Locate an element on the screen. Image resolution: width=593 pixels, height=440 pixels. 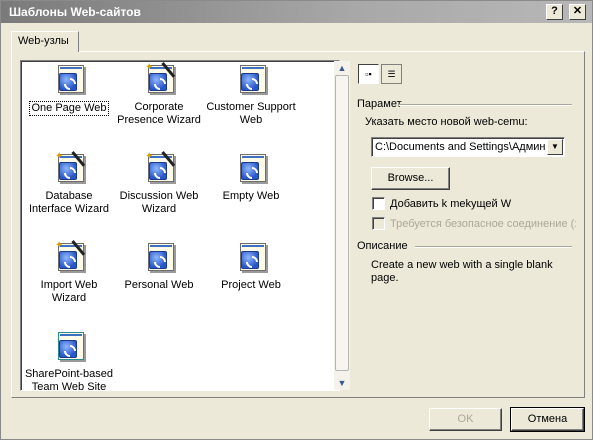
template-label: Database Interface Wizard is located at coordinates (69, 202).